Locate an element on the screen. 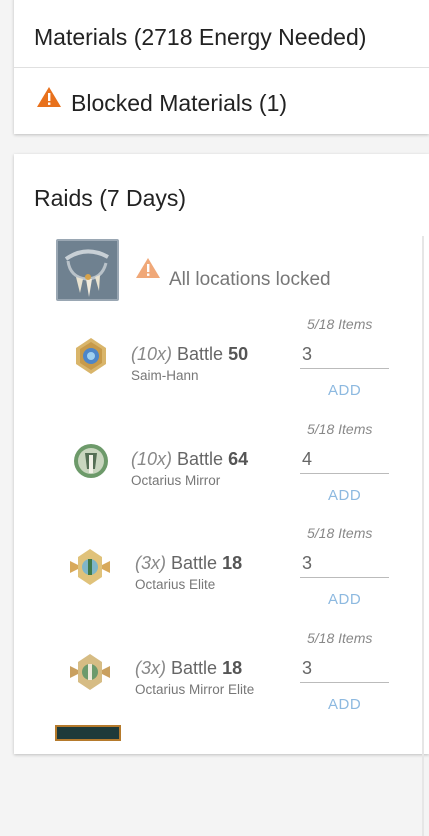  battle-location: Octarius Mirror is located at coordinates (176, 480).